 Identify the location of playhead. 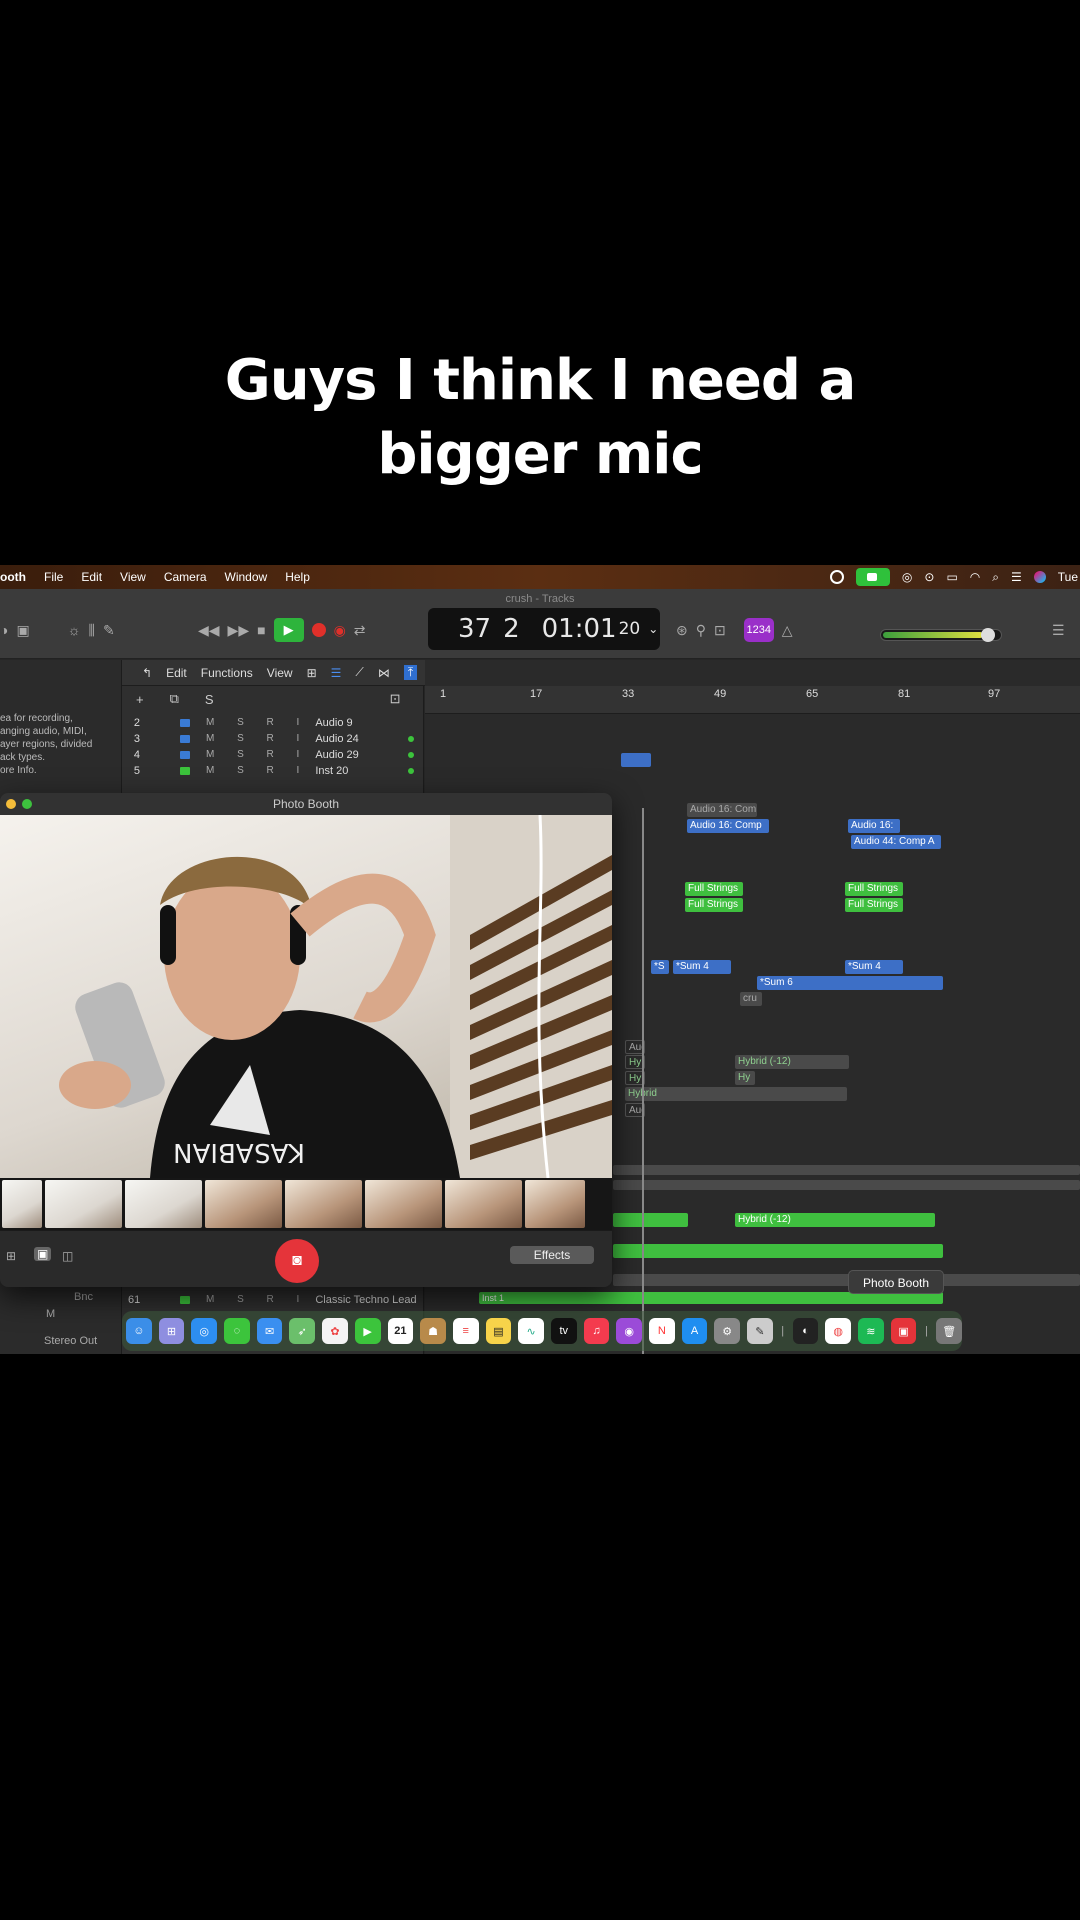
(643, 1081).